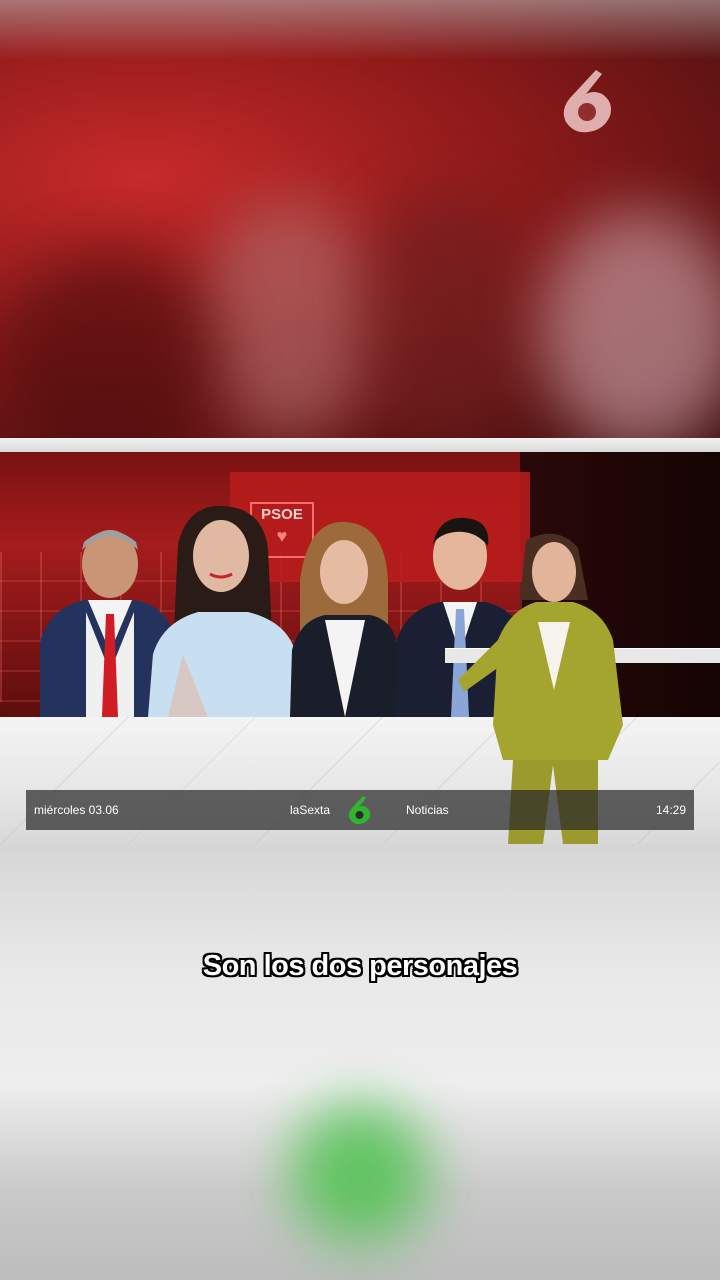 The height and width of the screenshot is (1280, 720). I want to click on lasexta-green-6-icon, so click(359, 810).